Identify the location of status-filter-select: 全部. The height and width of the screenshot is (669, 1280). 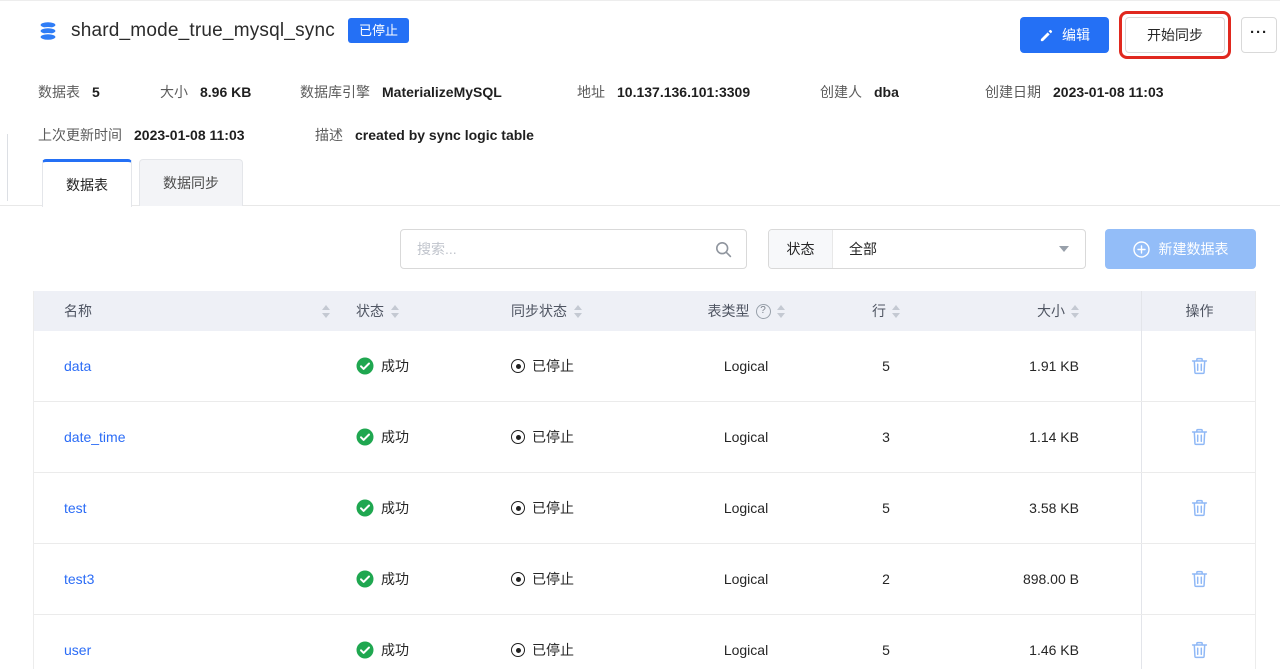
(959, 249).